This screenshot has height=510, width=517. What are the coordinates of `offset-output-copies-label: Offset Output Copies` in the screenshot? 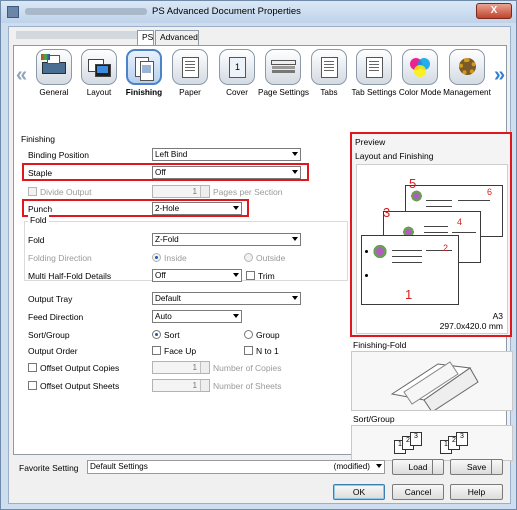 It's located at (80, 368).